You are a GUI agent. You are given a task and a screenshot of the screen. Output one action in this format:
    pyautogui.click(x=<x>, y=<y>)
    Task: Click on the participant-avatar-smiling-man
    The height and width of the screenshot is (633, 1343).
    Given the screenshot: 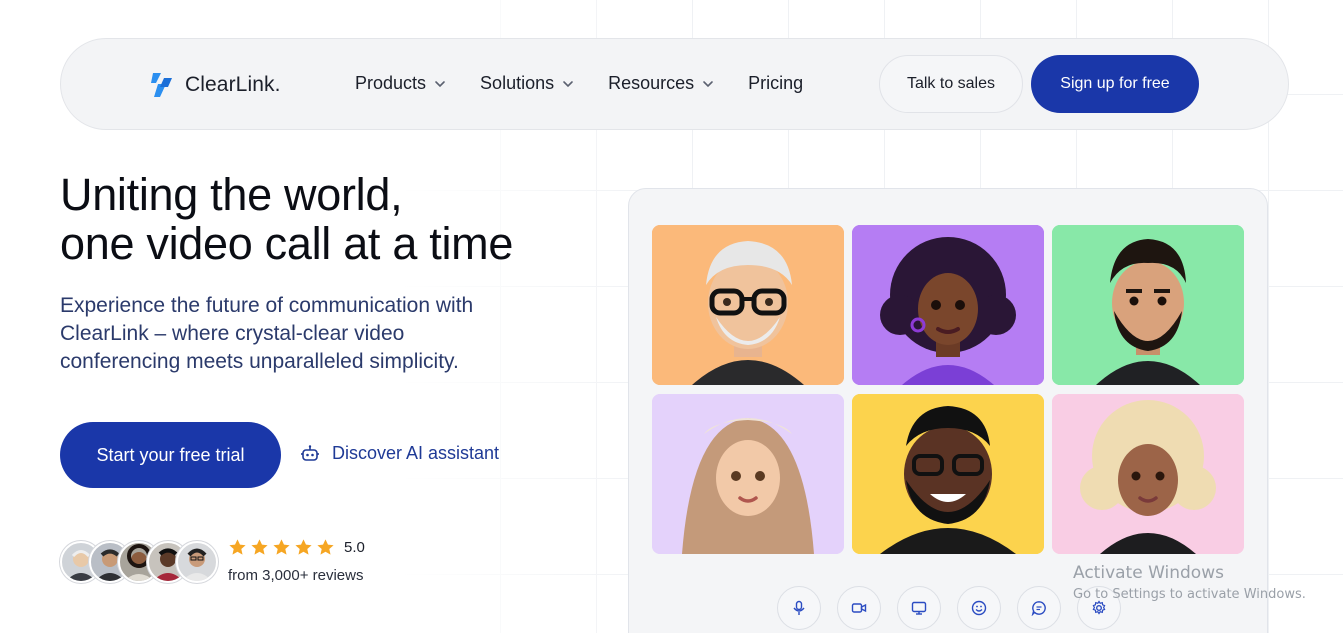 What is the action you would take?
    pyautogui.click(x=948, y=474)
    